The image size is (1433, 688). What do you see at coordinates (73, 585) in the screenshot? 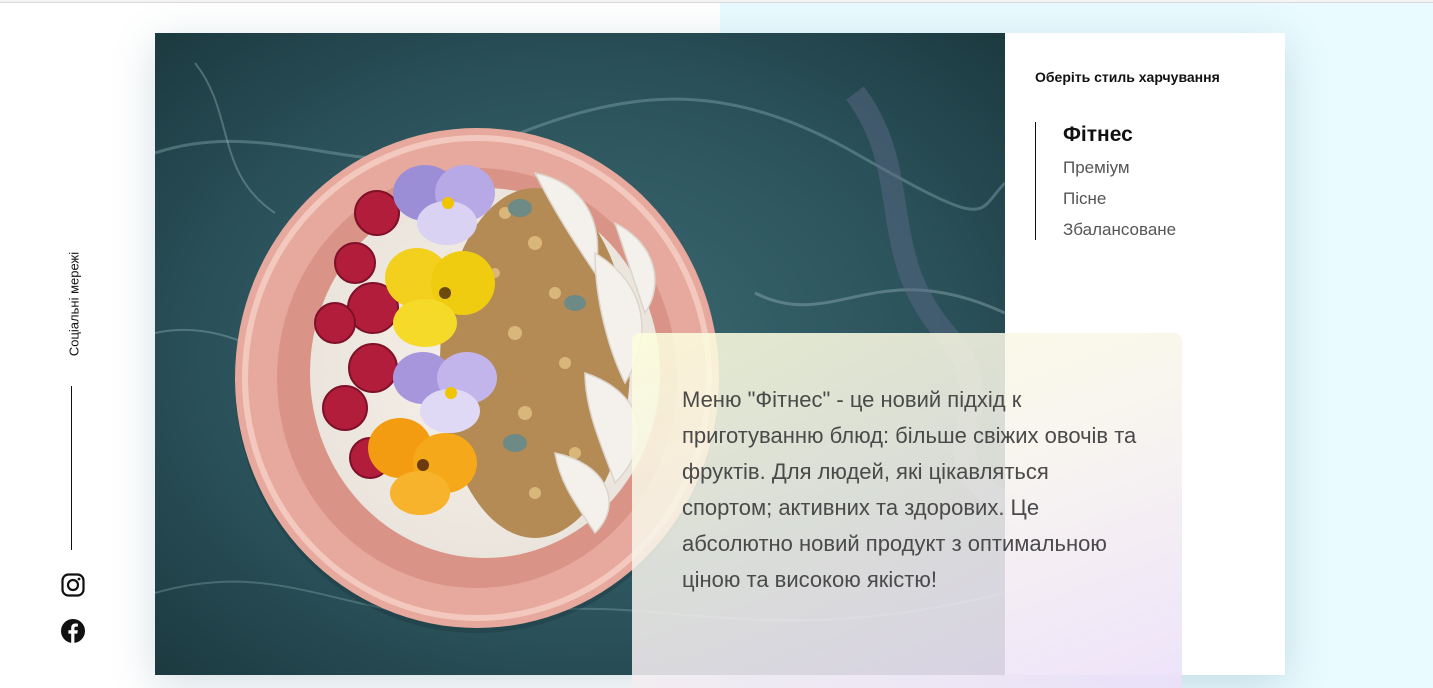
I see `instagram-icon` at bounding box center [73, 585].